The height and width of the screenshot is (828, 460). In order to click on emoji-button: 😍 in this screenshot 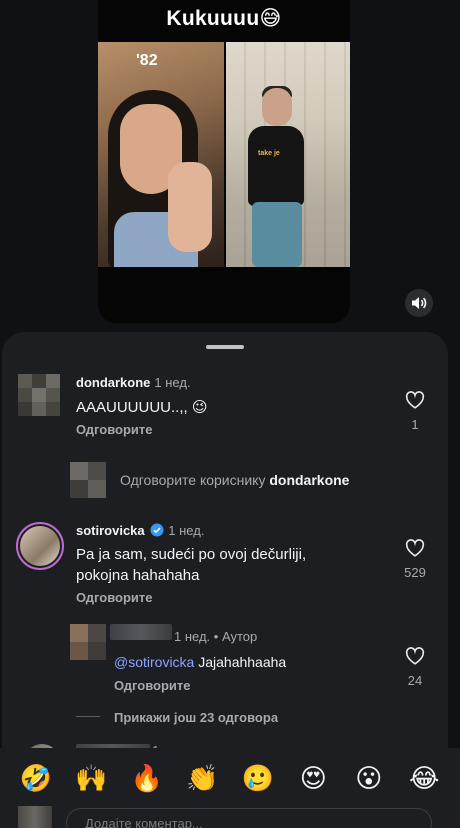, I will do `click(313, 779)`.